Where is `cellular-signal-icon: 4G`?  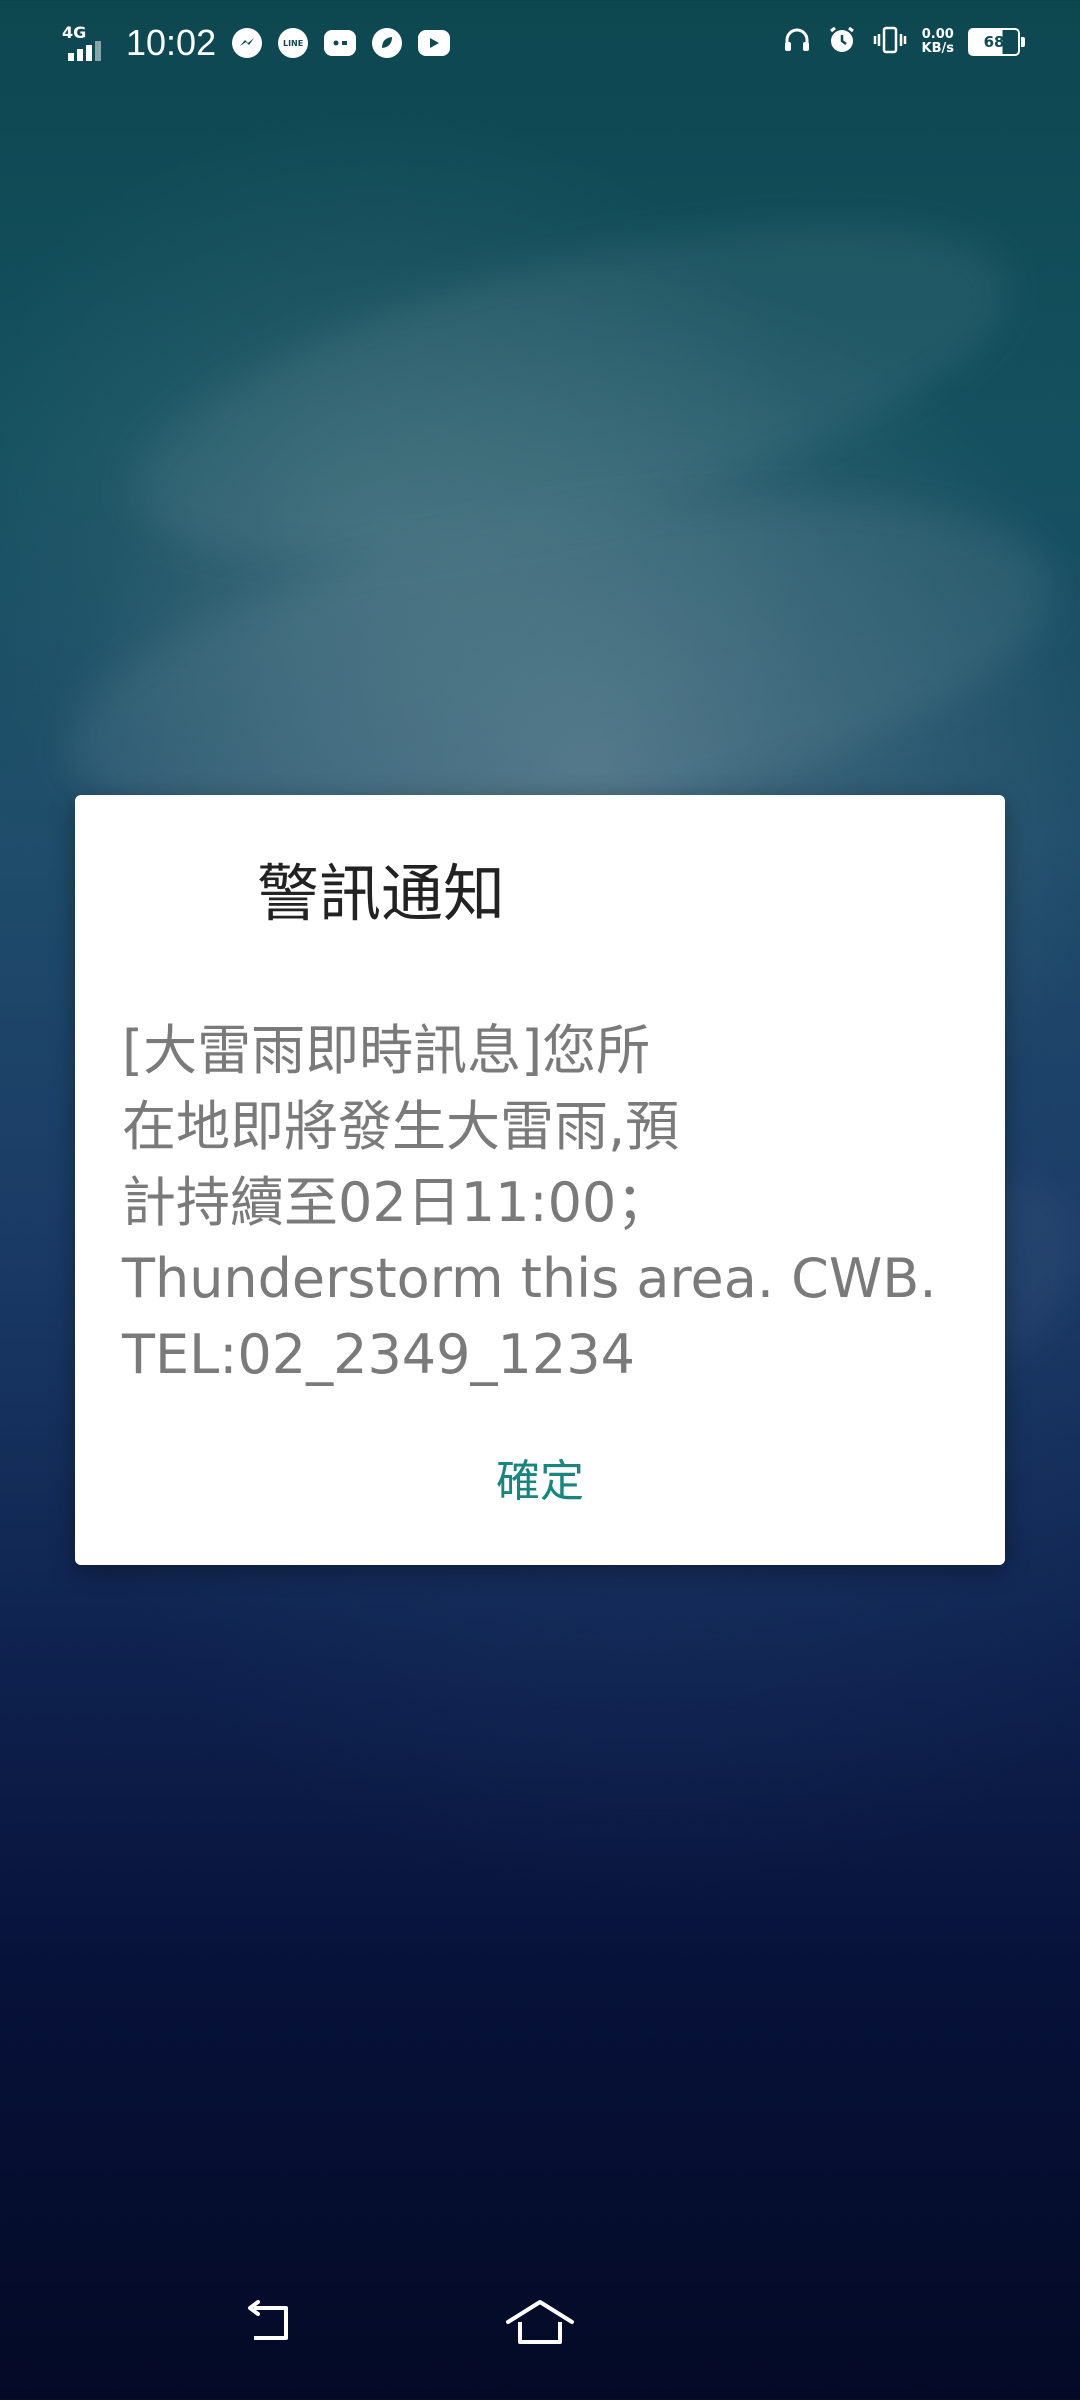 cellular-signal-icon: 4G is located at coordinates (86, 43).